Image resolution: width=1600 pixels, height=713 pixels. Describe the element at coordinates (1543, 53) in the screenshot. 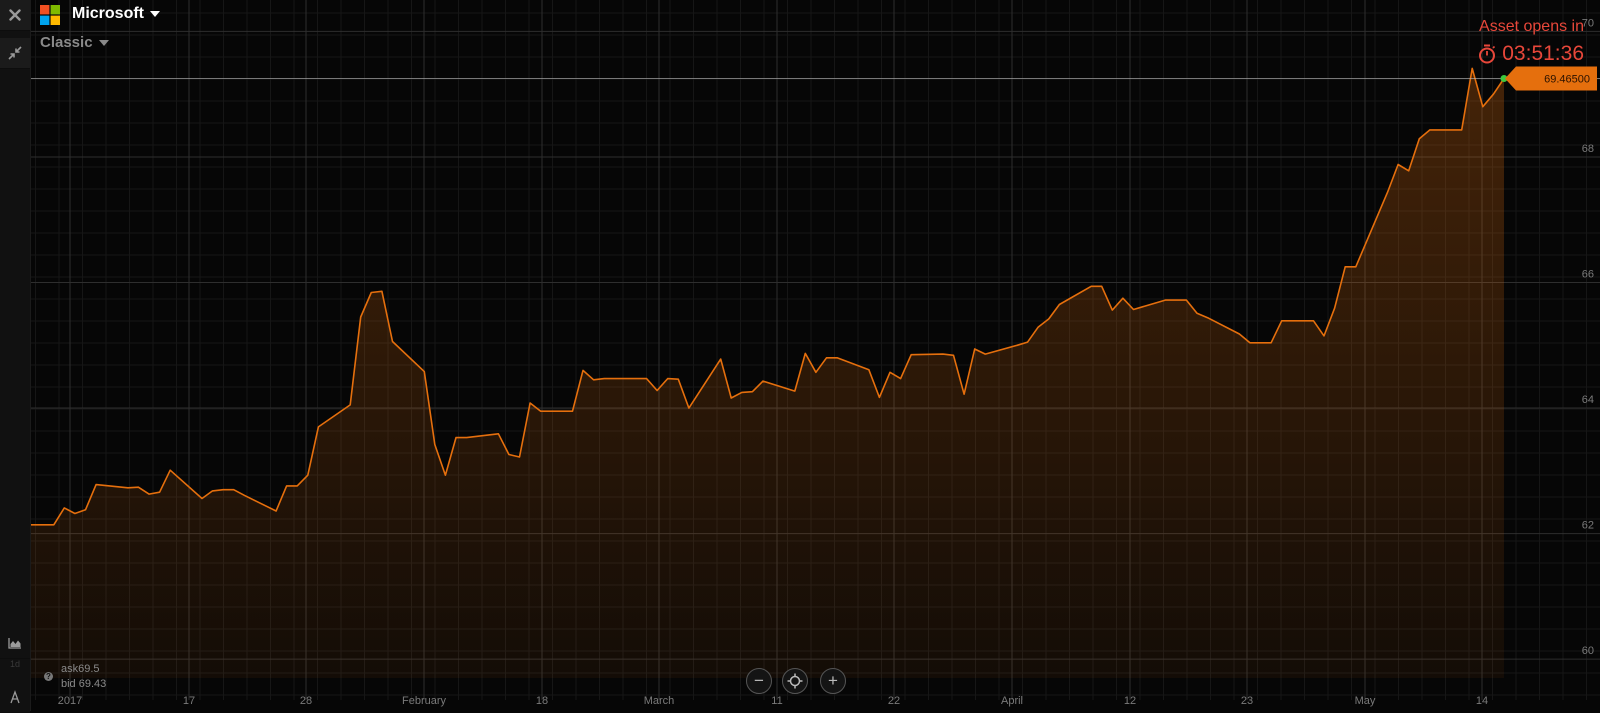

I see `asset-opens-countdown: 03:51:36` at that location.